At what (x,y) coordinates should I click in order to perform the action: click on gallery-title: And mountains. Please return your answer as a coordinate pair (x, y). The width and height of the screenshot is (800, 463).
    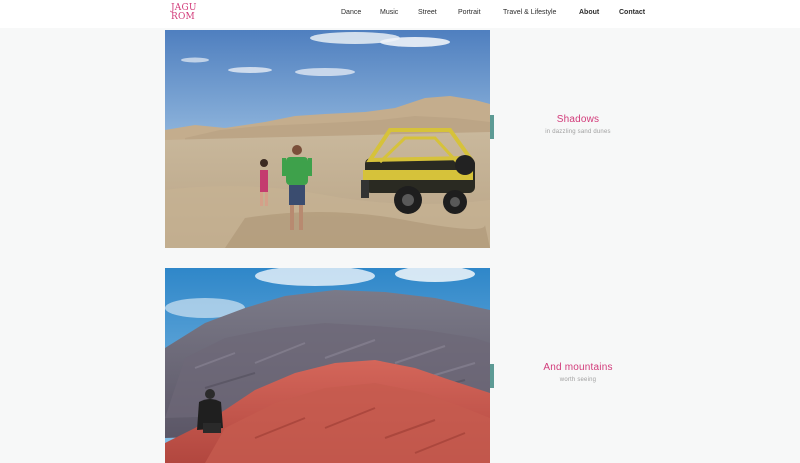
    Looking at the image, I should click on (578, 367).